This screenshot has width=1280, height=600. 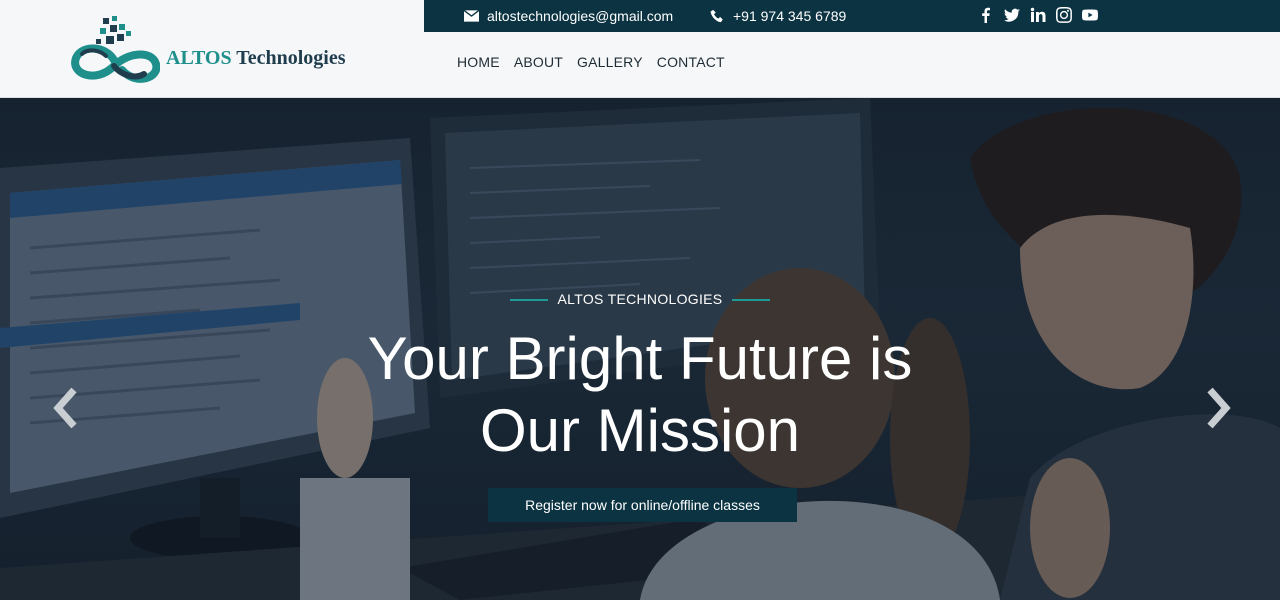 I want to click on chevron-left-icon, so click(x=65, y=408).